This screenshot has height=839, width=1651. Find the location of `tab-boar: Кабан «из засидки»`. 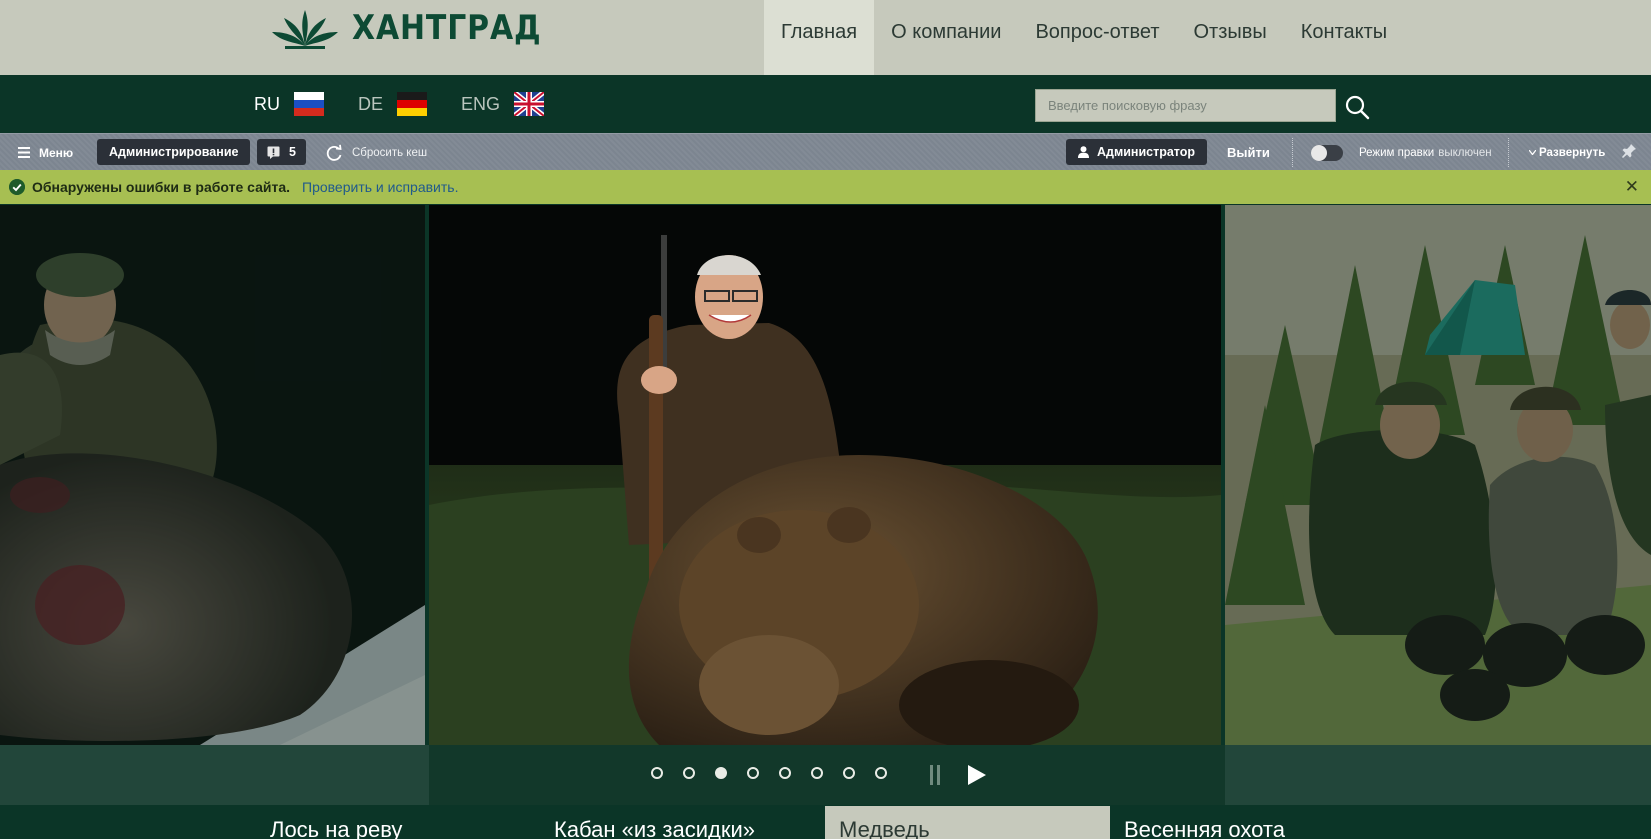

tab-boar: Кабан «из засидки» is located at coordinates (675, 822).